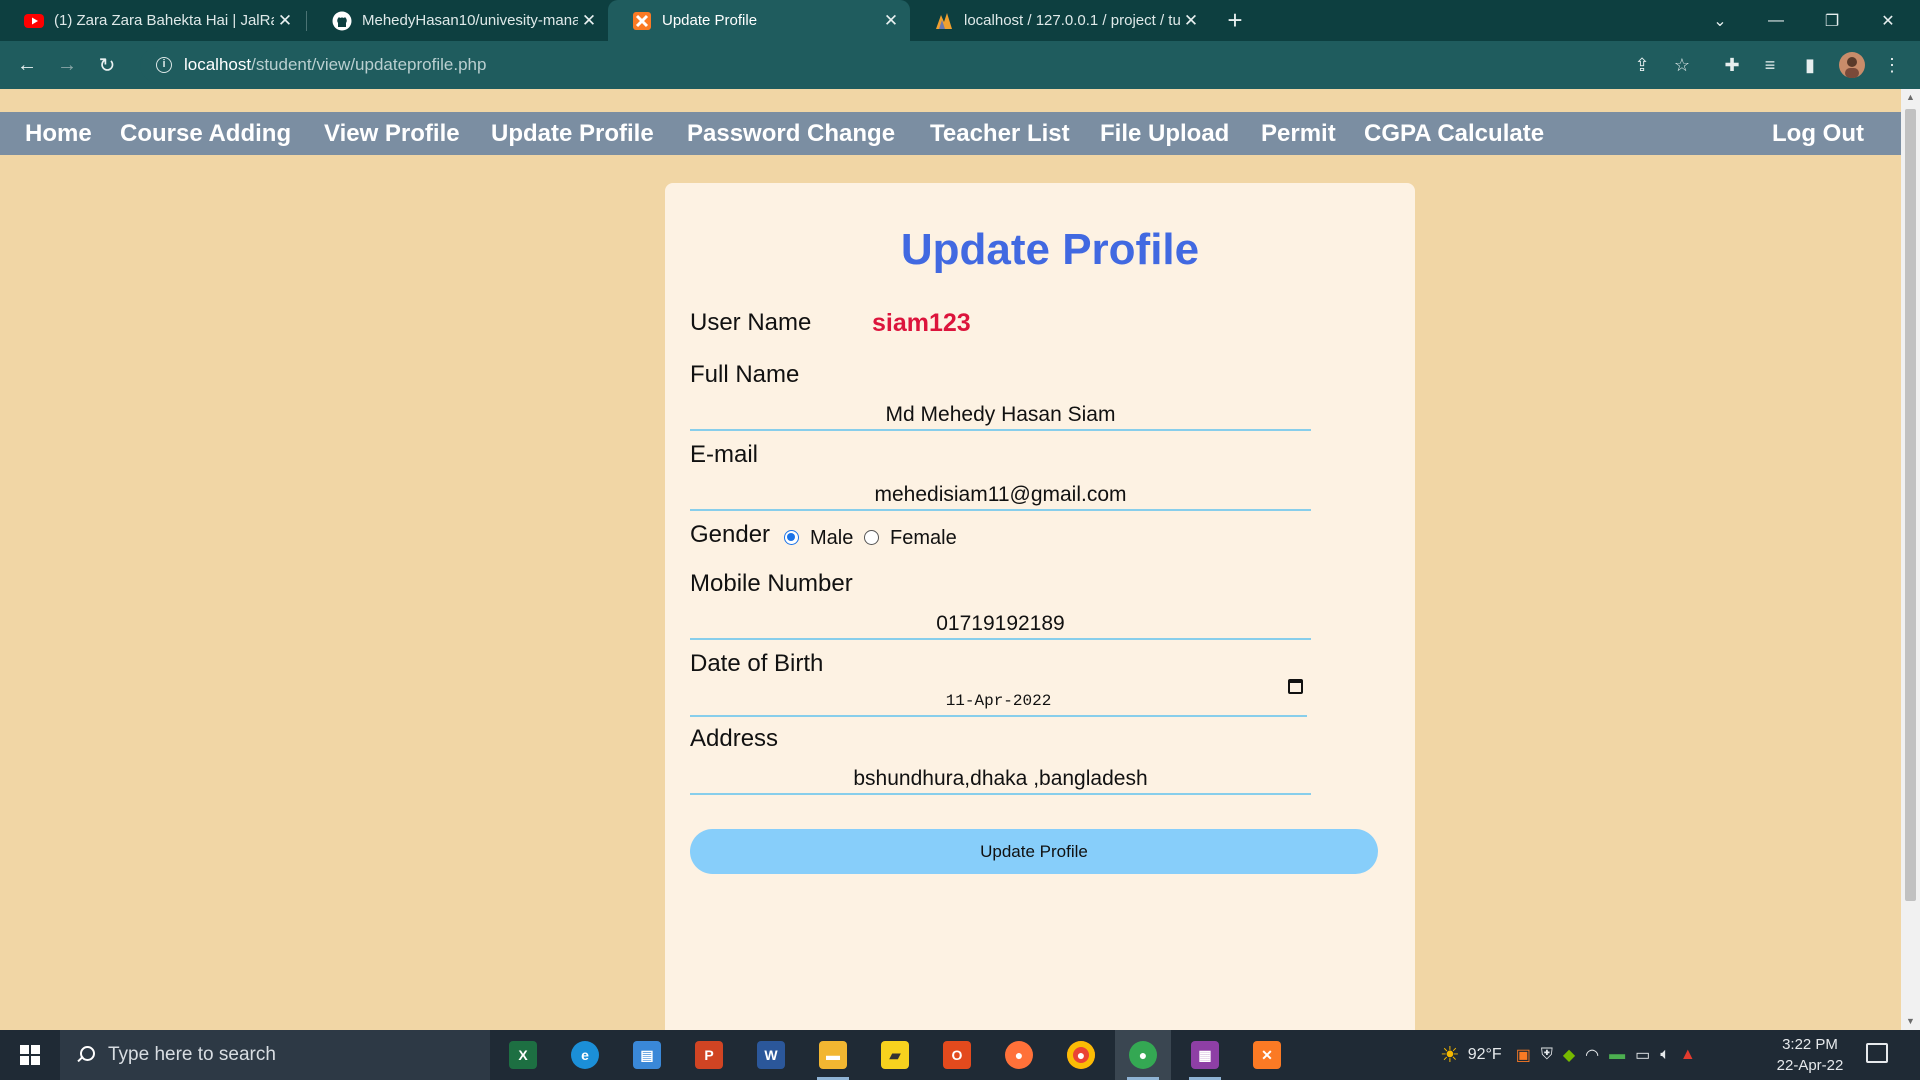 The width and height of the screenshot is (1920, 1080). What do you see at coordinates (1877, 1053) in the screenshot?
I see `notifications-icon` at bounding box center [1877, 1053].